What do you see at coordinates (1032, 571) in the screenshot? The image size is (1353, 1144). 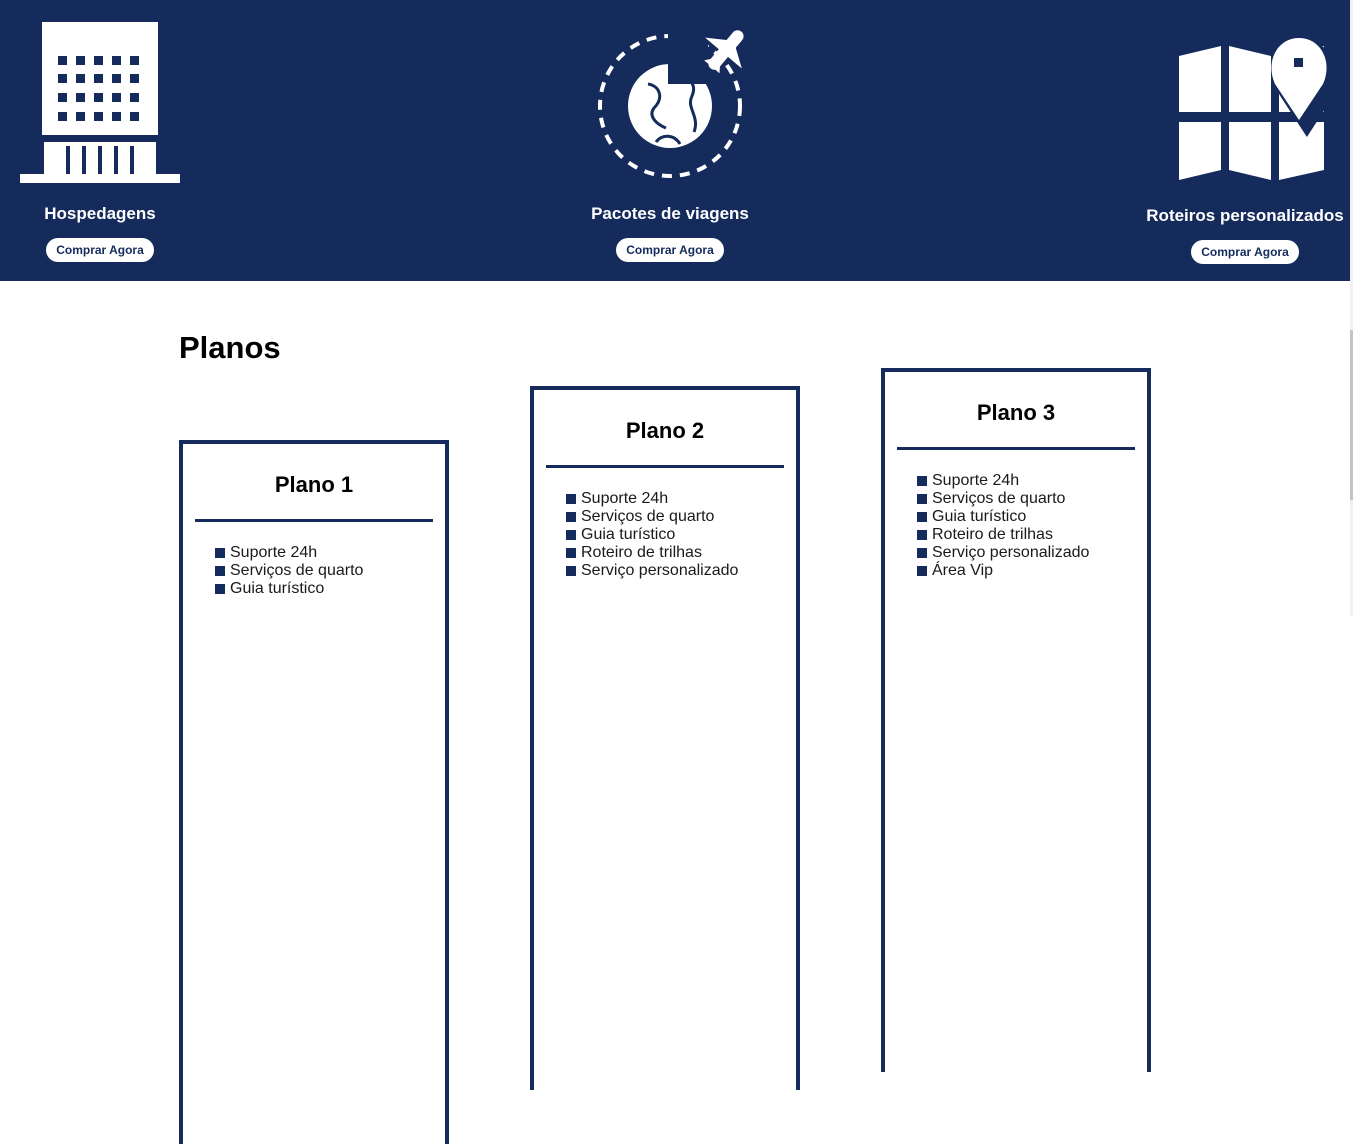 I see `list-item: Área Vip` at bounding box center [1032, 571].